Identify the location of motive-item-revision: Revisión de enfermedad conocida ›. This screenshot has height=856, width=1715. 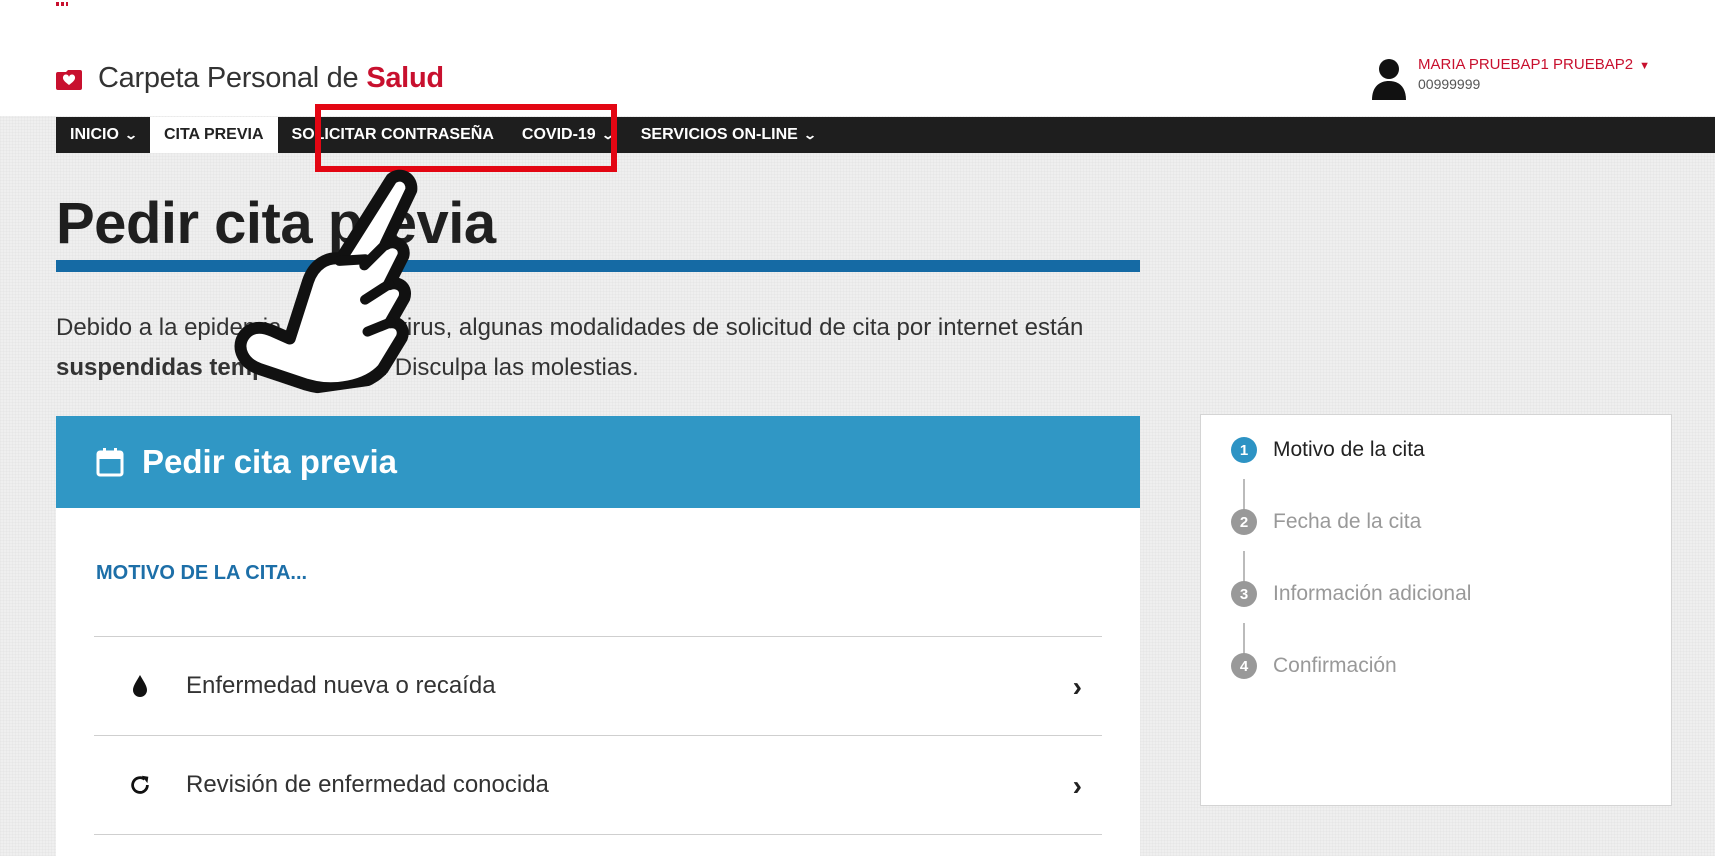
(598, 785).